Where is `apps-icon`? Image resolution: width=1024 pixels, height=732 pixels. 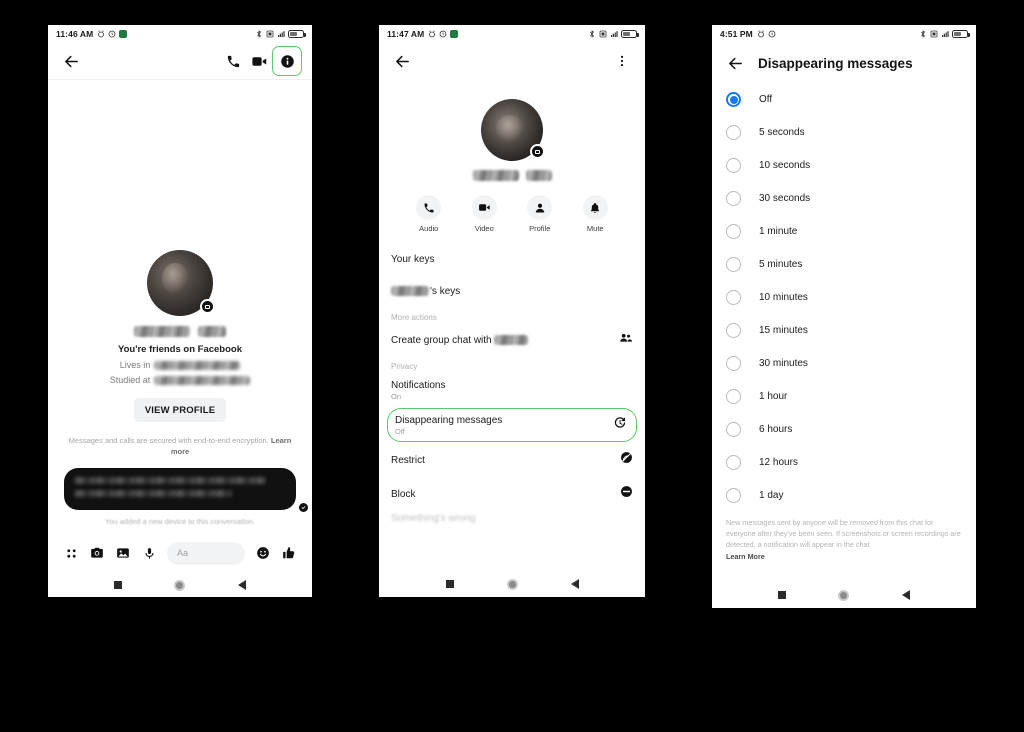 apps-icon is located at coordinates (71, 553).